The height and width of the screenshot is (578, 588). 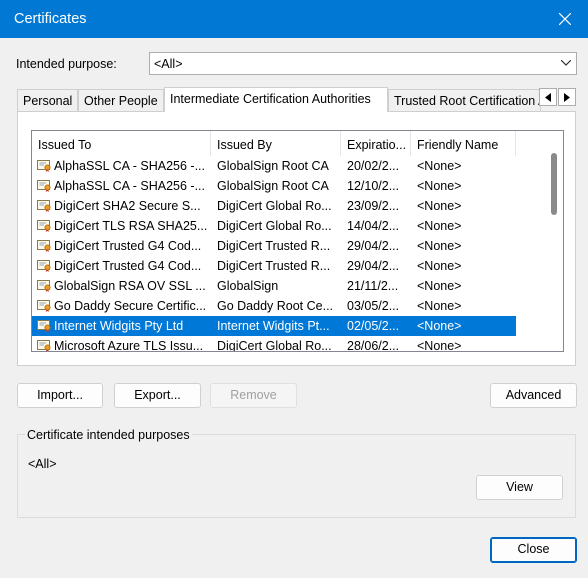 I want to click on tab-label: Intermediate Certification Authorities, so click(x=270, y=99).